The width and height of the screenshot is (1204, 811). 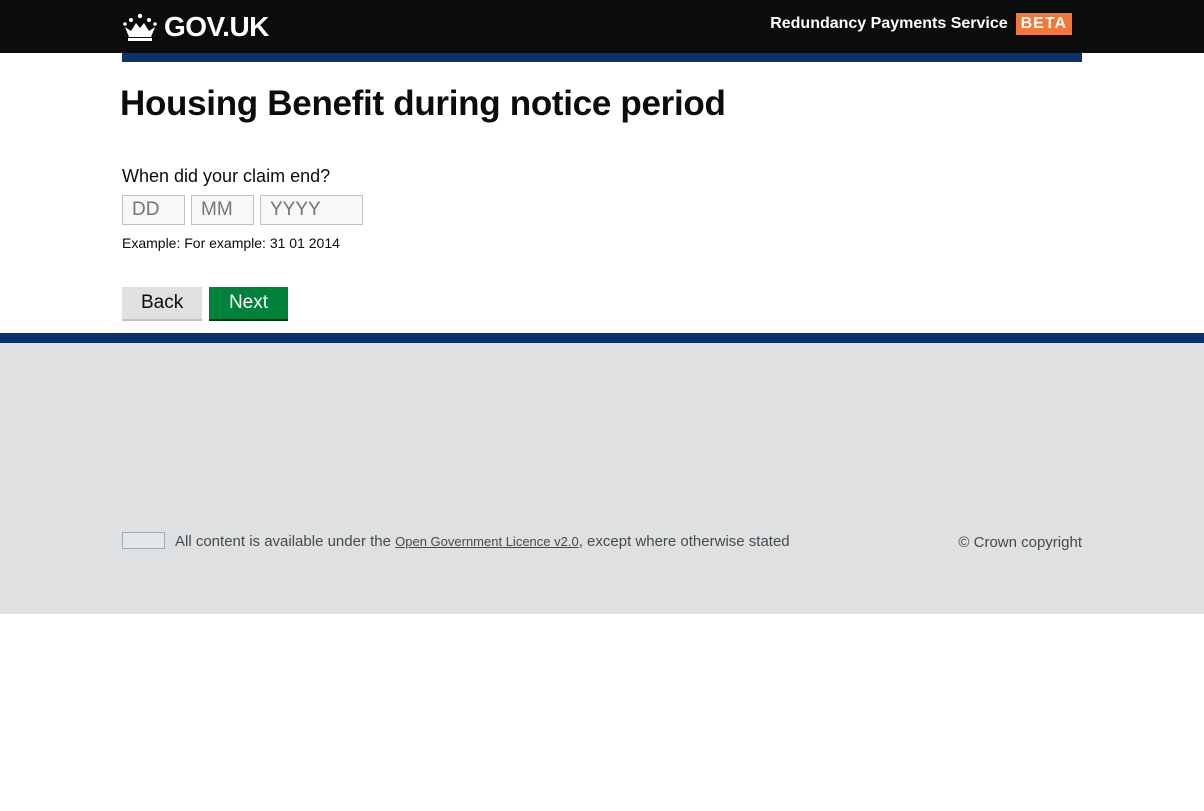 I want to click on service-name-link: Redundancy Payments Service, so click(x=888, y=24).